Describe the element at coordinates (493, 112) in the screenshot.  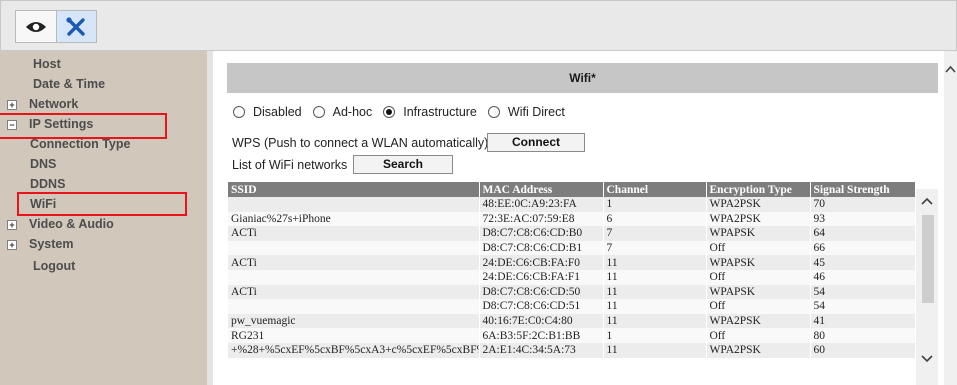
I see `radio-wifi-direct` at that location.